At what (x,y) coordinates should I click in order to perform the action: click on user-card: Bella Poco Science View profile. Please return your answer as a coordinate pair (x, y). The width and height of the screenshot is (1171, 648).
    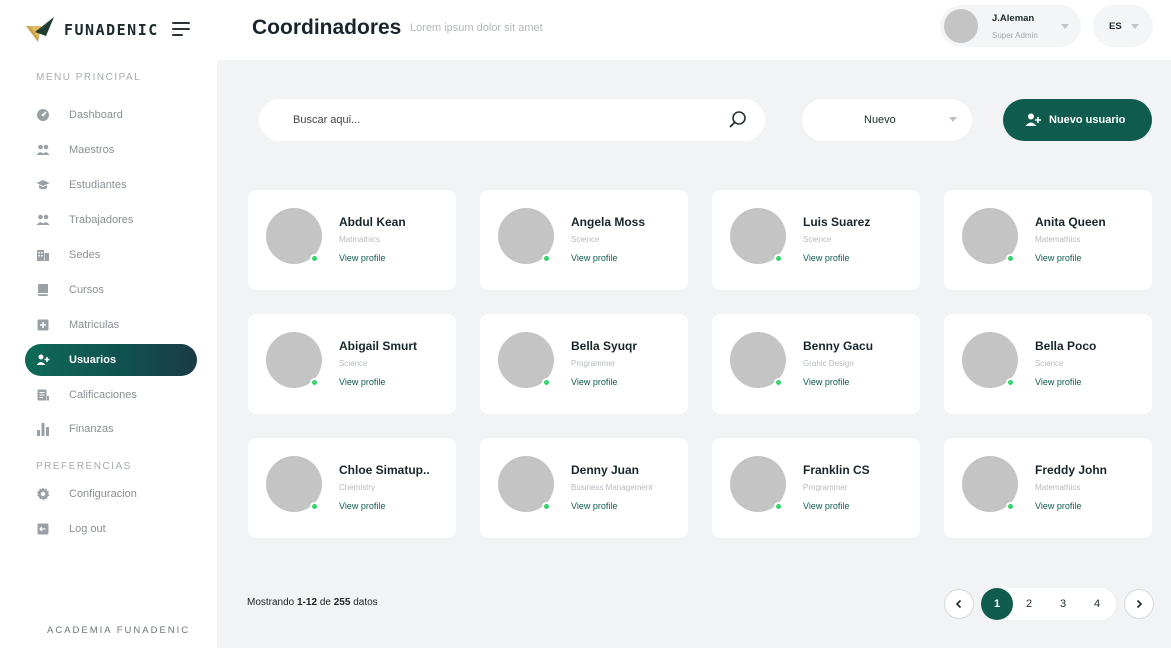
    Looking at the image, I should click on (1048, 364).